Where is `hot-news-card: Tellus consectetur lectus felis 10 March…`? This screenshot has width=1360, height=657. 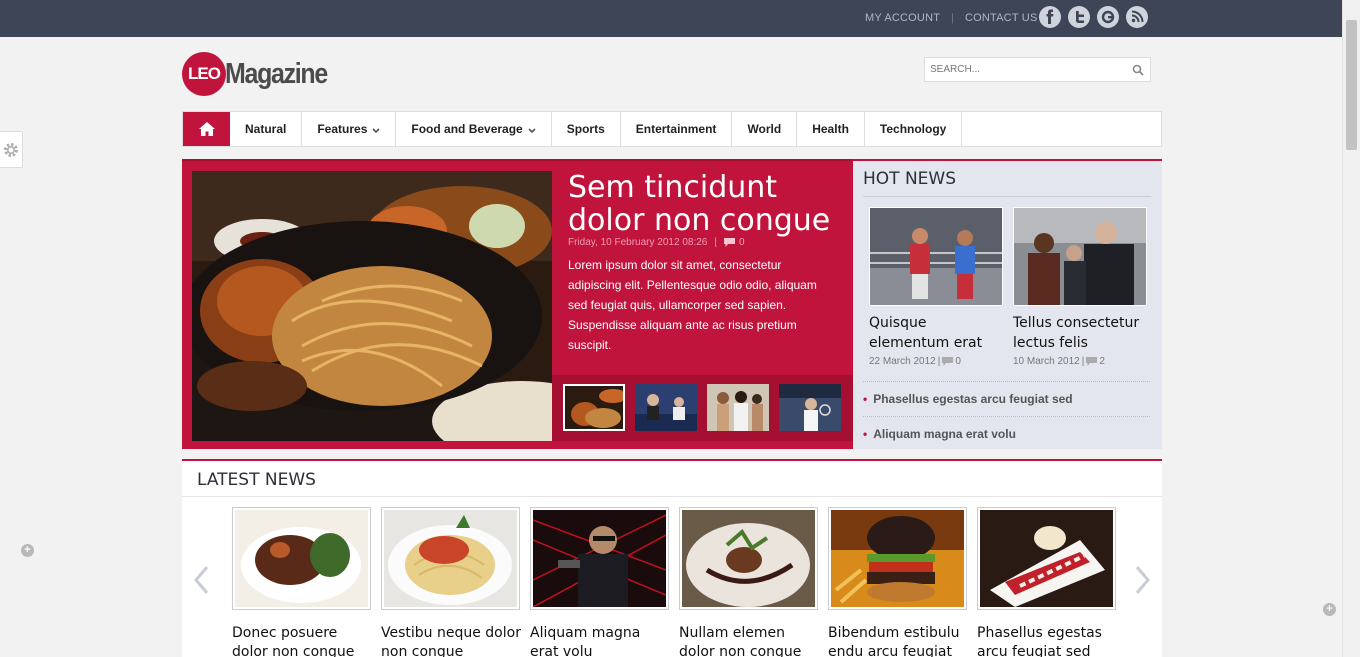
hot-news-card: Tellus consectetur lectus felis 10 March… is located at coordinates (1080, 287).